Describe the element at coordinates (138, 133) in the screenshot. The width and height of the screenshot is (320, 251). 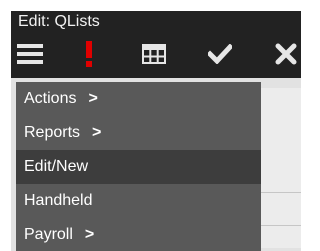
I see `menu-item-reports: Reports >` at that location.